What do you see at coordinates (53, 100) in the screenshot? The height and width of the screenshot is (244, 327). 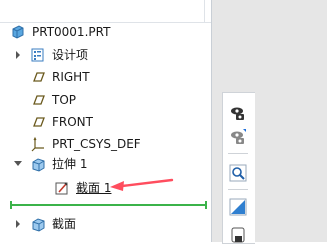 I see `tree-item-top-plane: TOP` at bounding box center [53, 100].